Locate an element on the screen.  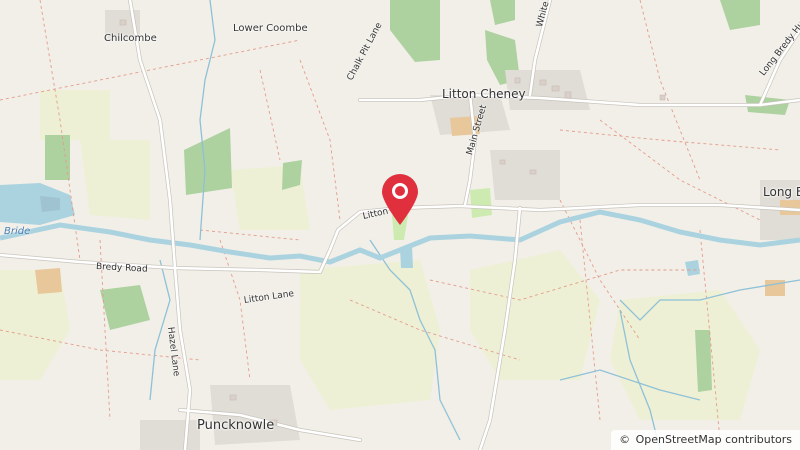
place-label-lower-coombe: Lower Coombe is located at coordinates (270, 28).